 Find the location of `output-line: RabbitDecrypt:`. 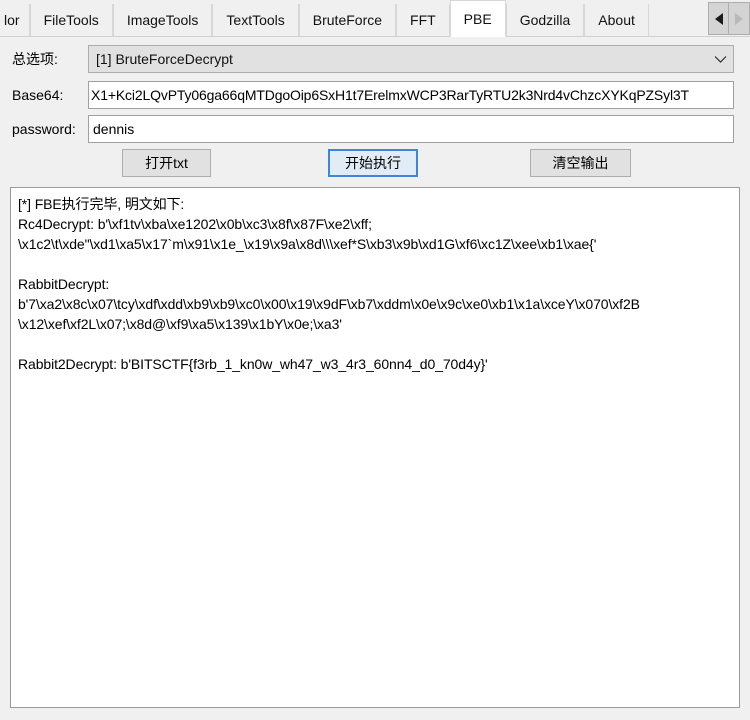

output-line: RabbitDecrypt: is located at coordinates (64, 284).